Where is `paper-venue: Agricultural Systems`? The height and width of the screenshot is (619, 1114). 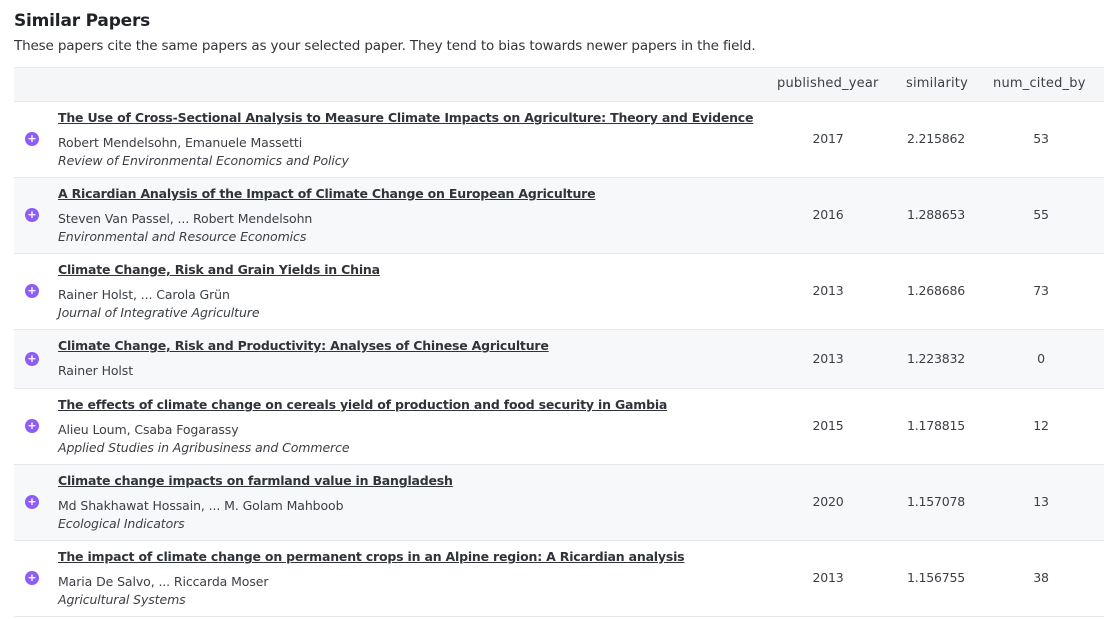 paper-venue: Agricultural Systems is located at coordinates (122, 599).